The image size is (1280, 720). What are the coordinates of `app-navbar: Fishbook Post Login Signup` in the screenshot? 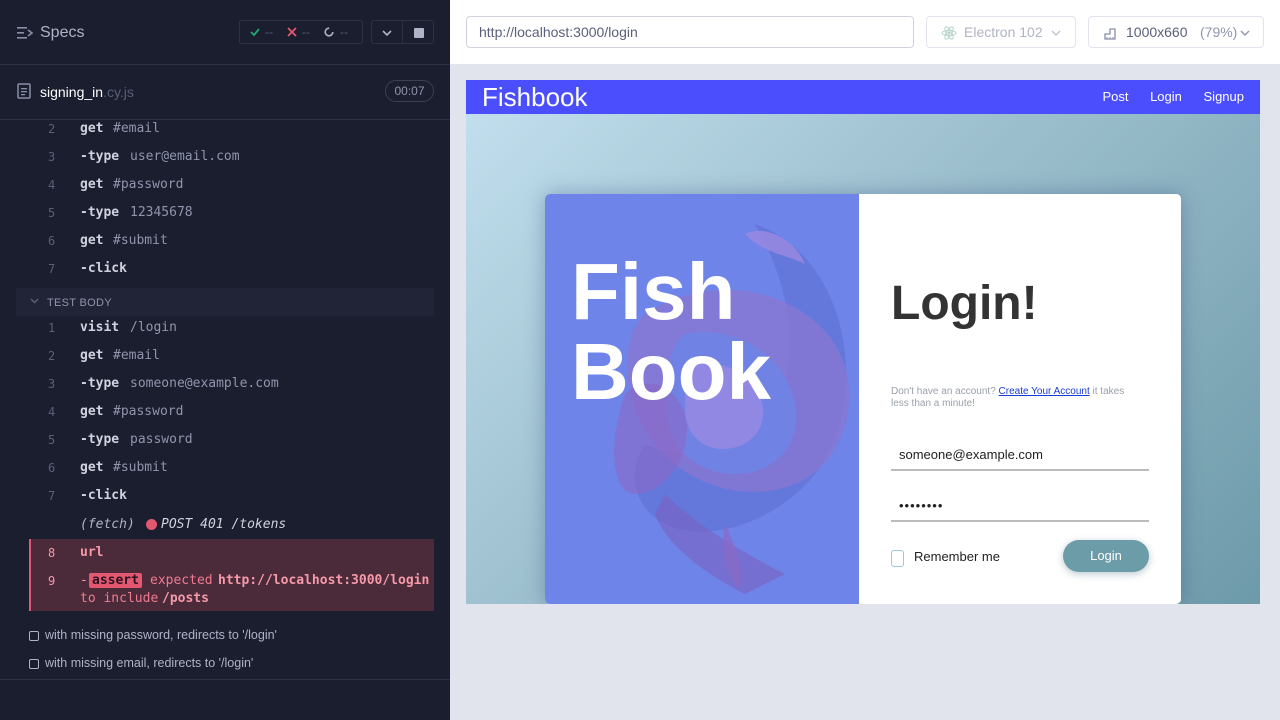 It's located at (863, 97).